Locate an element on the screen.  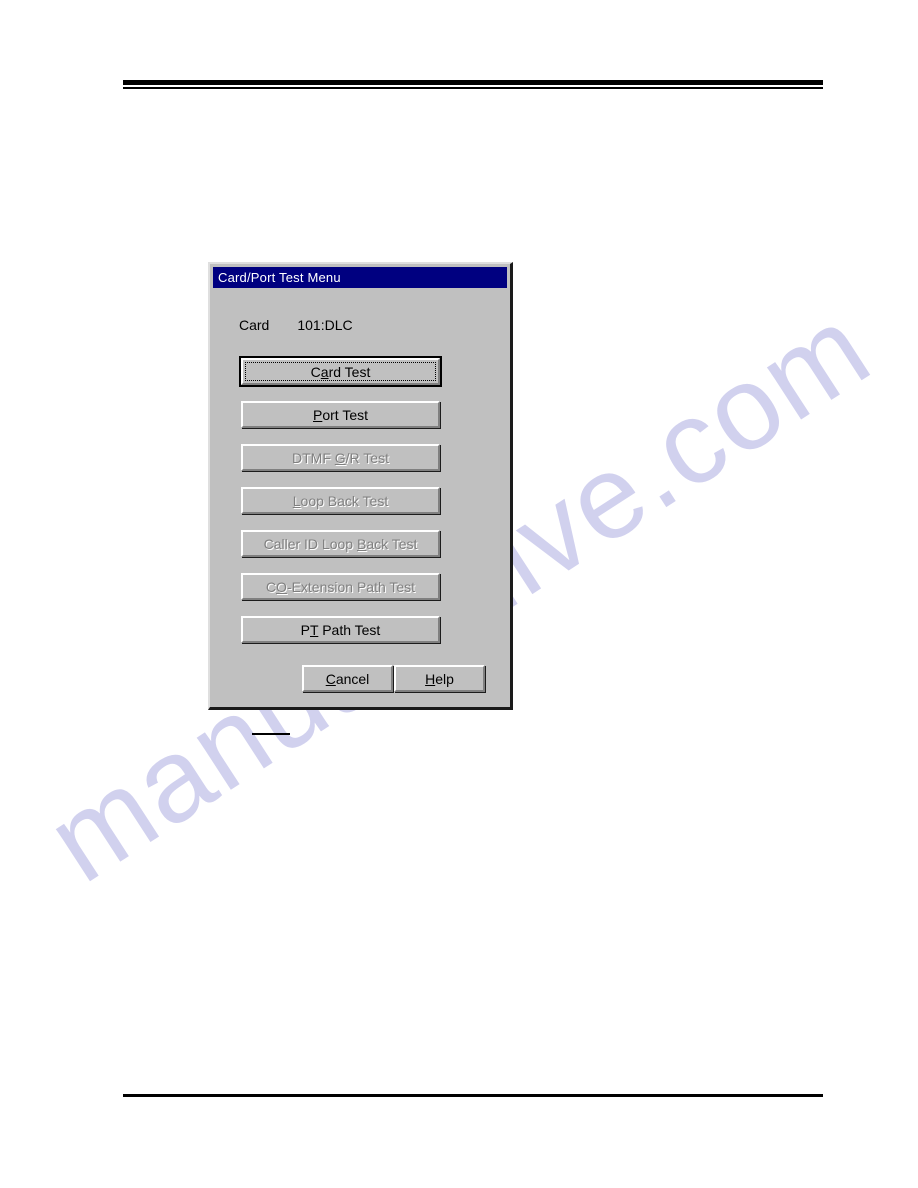
button-label: Port Test is located at coordinates (340, 414).